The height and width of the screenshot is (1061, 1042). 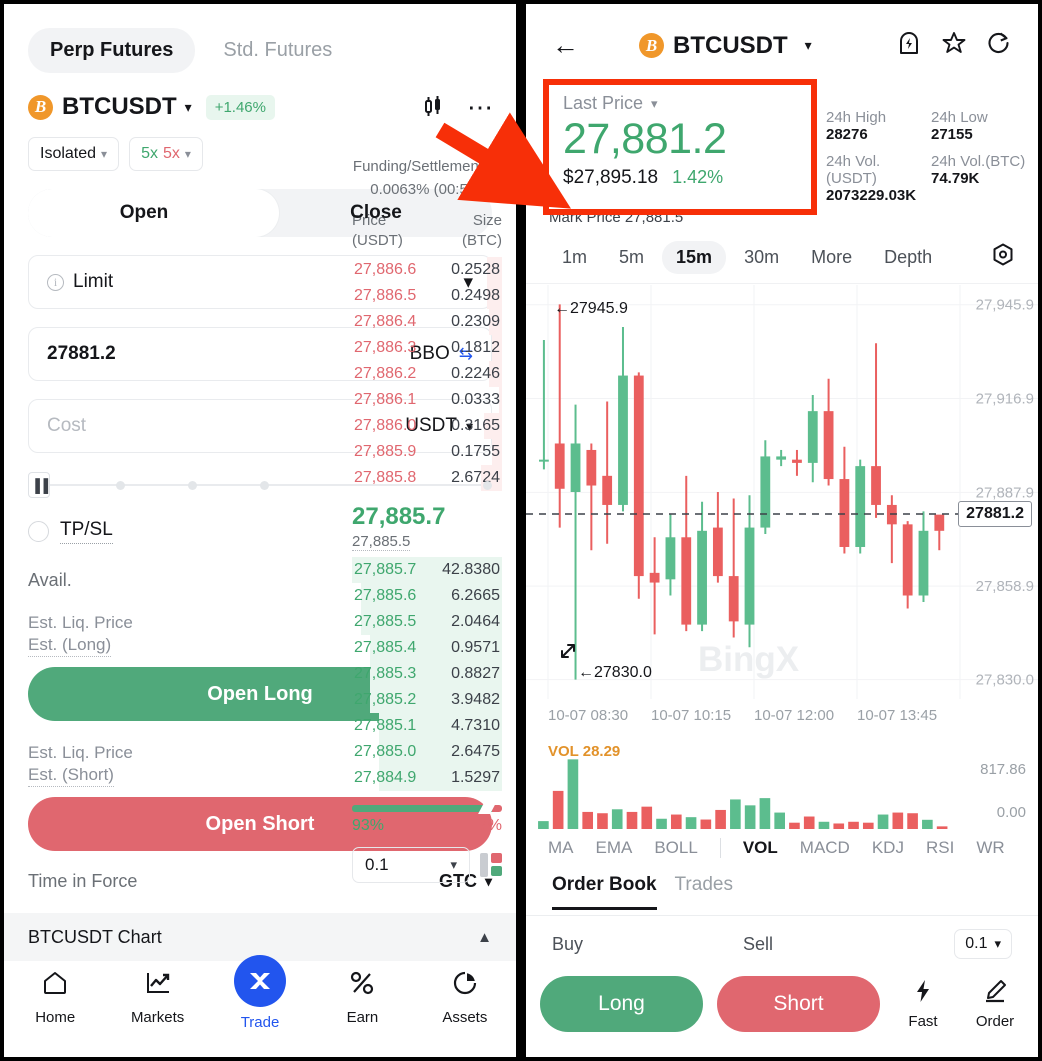 I want to click on orderbook-row: 27,885.9 0.1755, so click(x=427, y=452).